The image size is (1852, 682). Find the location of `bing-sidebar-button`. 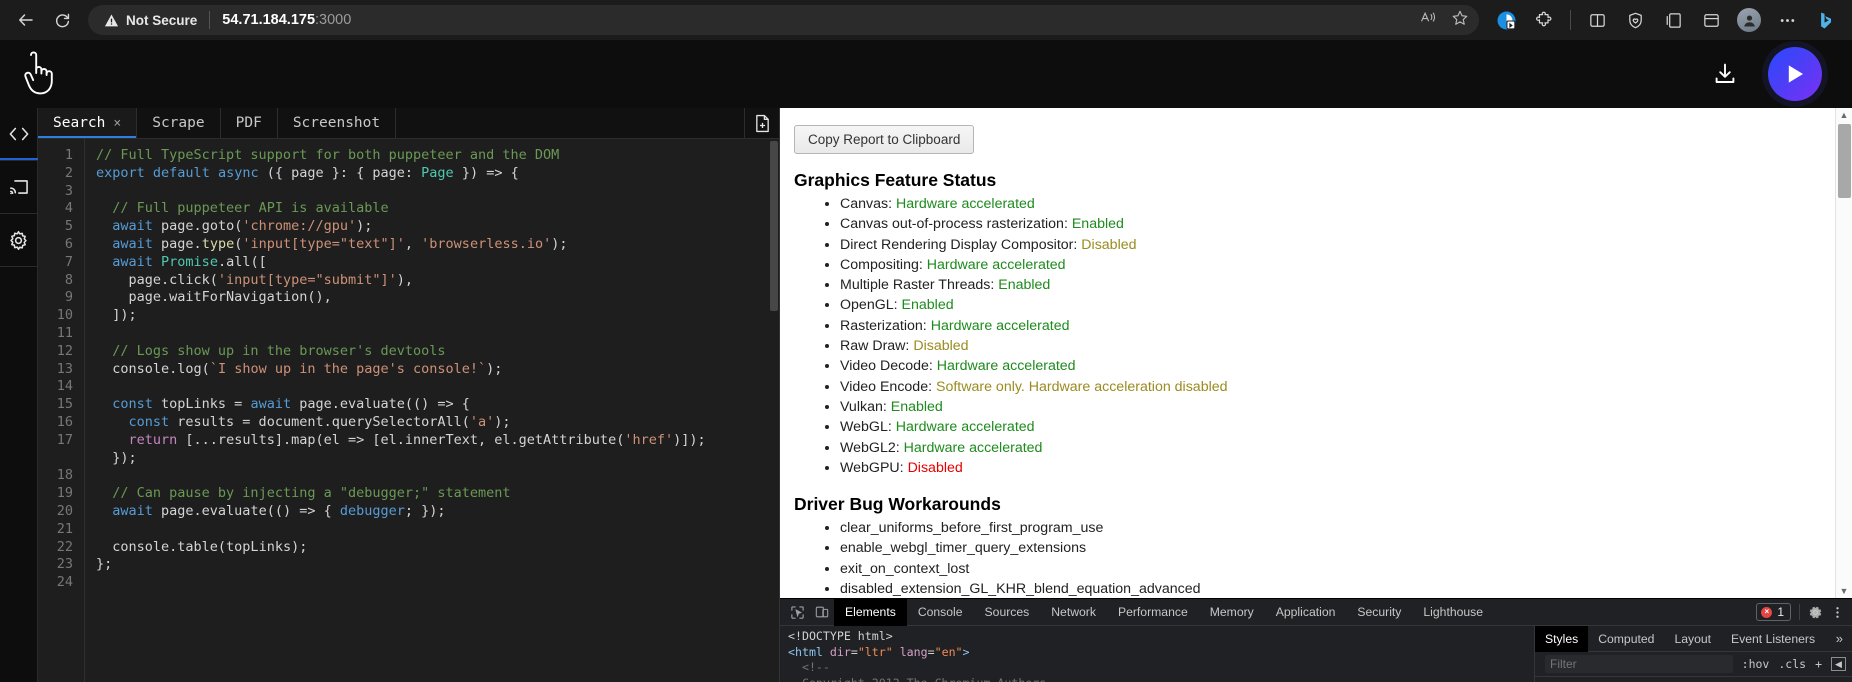

bing-sidebar-button is located at coordinates (1825, 20).